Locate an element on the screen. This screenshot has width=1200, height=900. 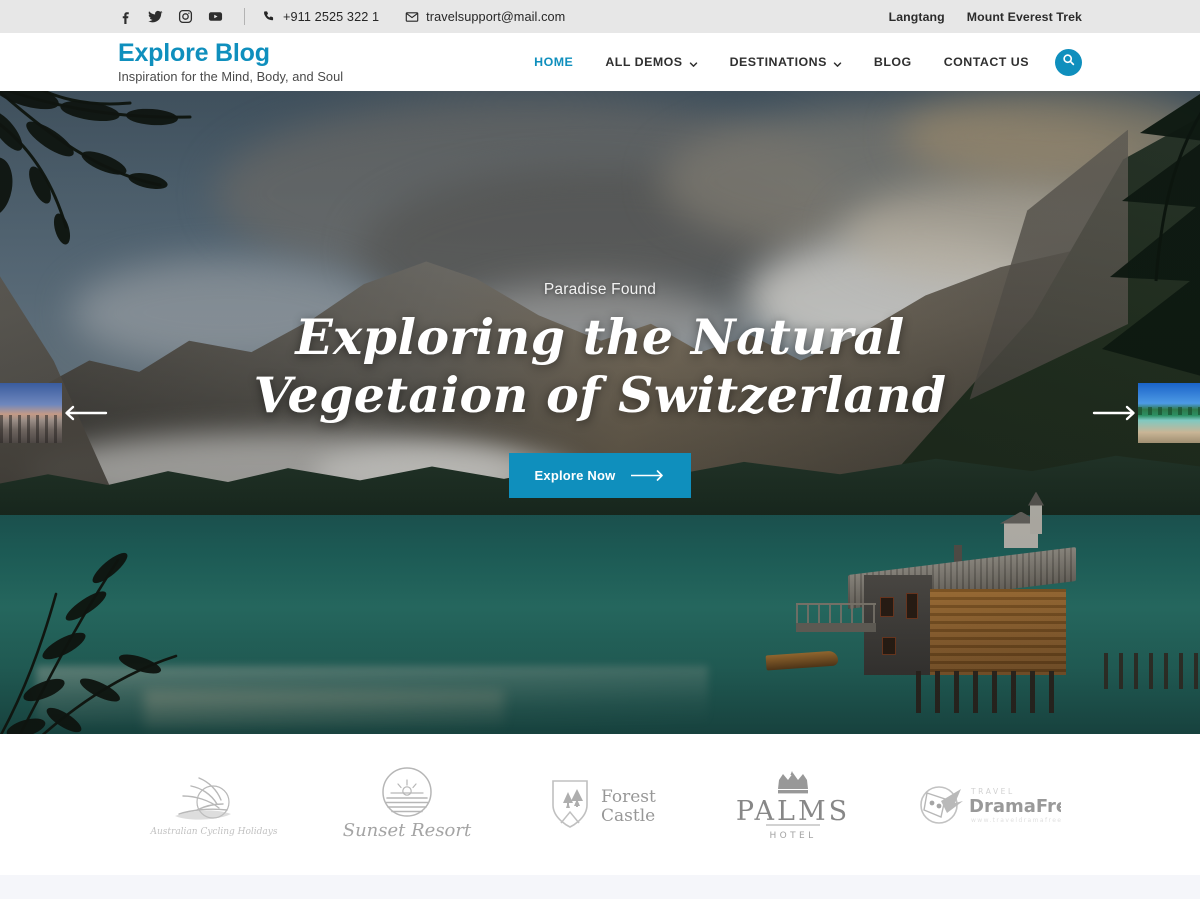
svg-text: PALMS is located at coordinates (793, 811).